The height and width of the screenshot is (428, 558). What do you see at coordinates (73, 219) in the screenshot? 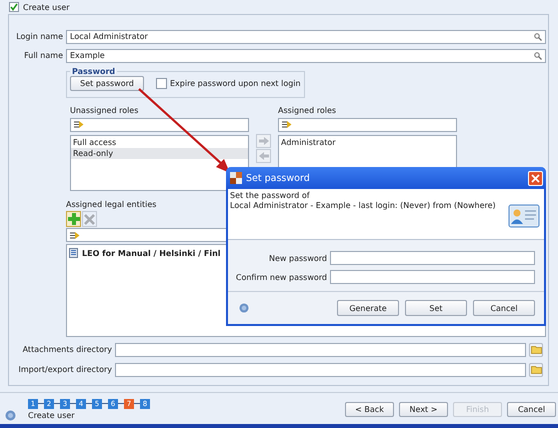
I see `add-icon` at bounding box center [73, 219].